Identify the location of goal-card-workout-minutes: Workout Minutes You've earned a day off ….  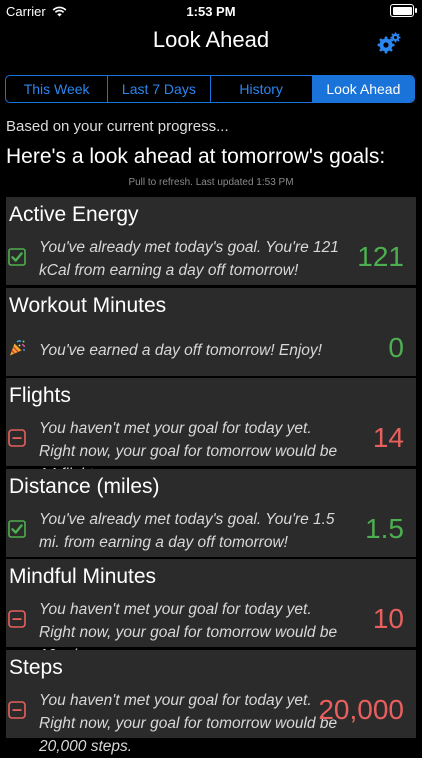
(211, 331).